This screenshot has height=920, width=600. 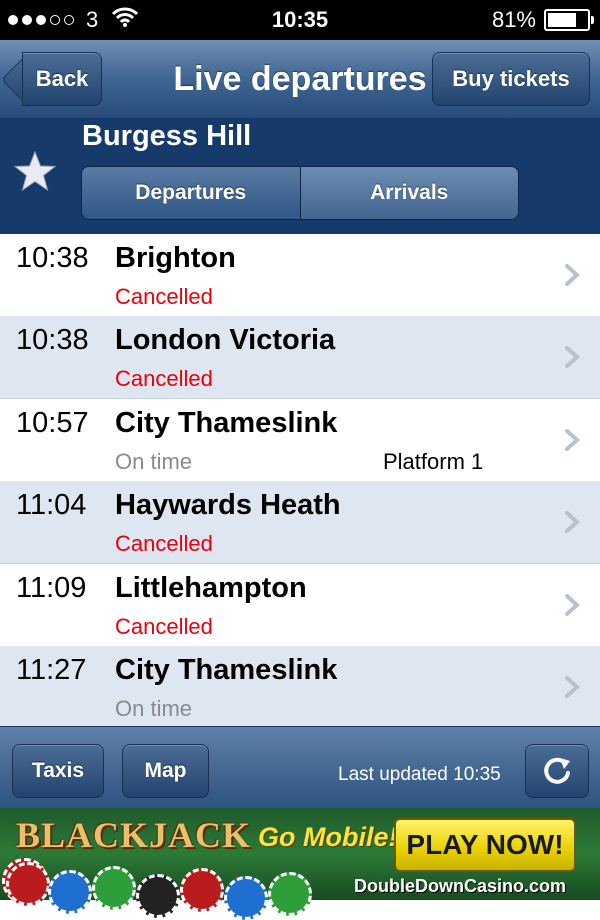 What do you see at coordinates (52, 423) in the screenshot?
I see `departure-time: 10:57` at bounding box center [52, 423].